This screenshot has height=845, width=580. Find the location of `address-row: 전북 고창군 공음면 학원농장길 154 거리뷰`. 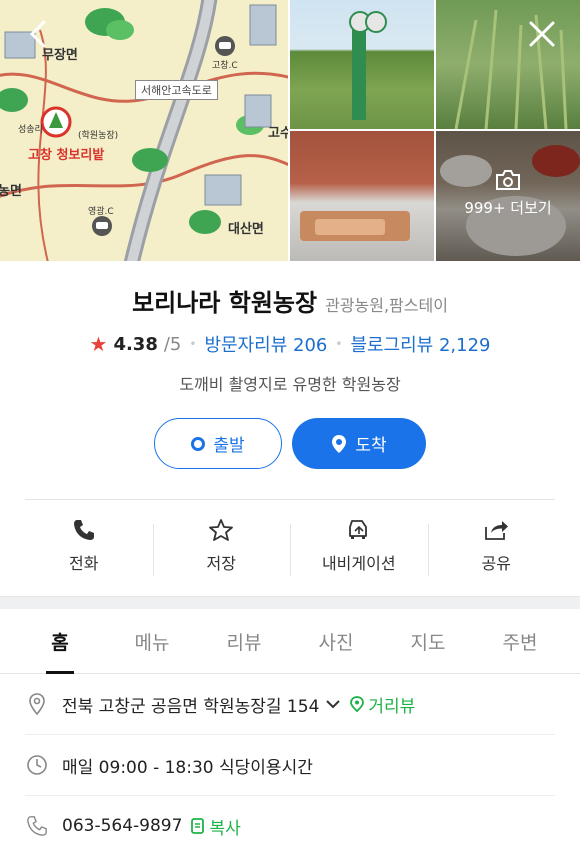

address-row: 전북 고창군 공음면 학원농장길 154 거리뷰 is located at coordinates (290, 704).